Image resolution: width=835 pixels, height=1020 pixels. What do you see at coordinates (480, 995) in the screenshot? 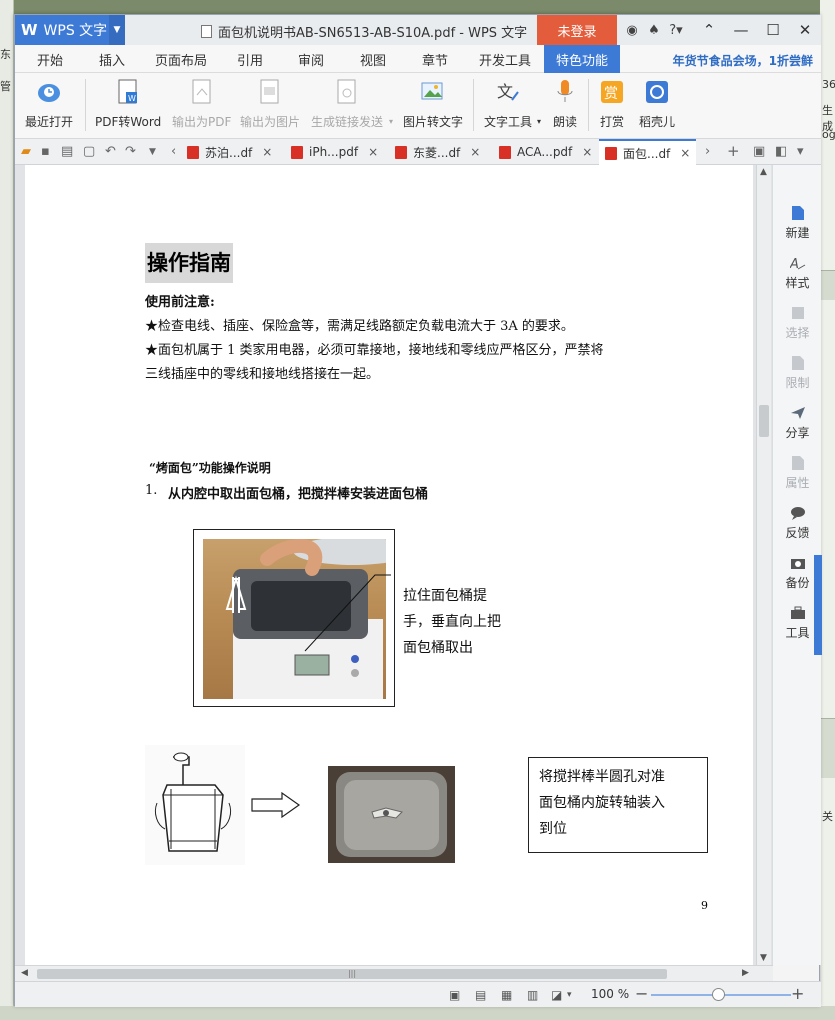
I see `single-page-icon: ▤` at bounding box center [480, 995].